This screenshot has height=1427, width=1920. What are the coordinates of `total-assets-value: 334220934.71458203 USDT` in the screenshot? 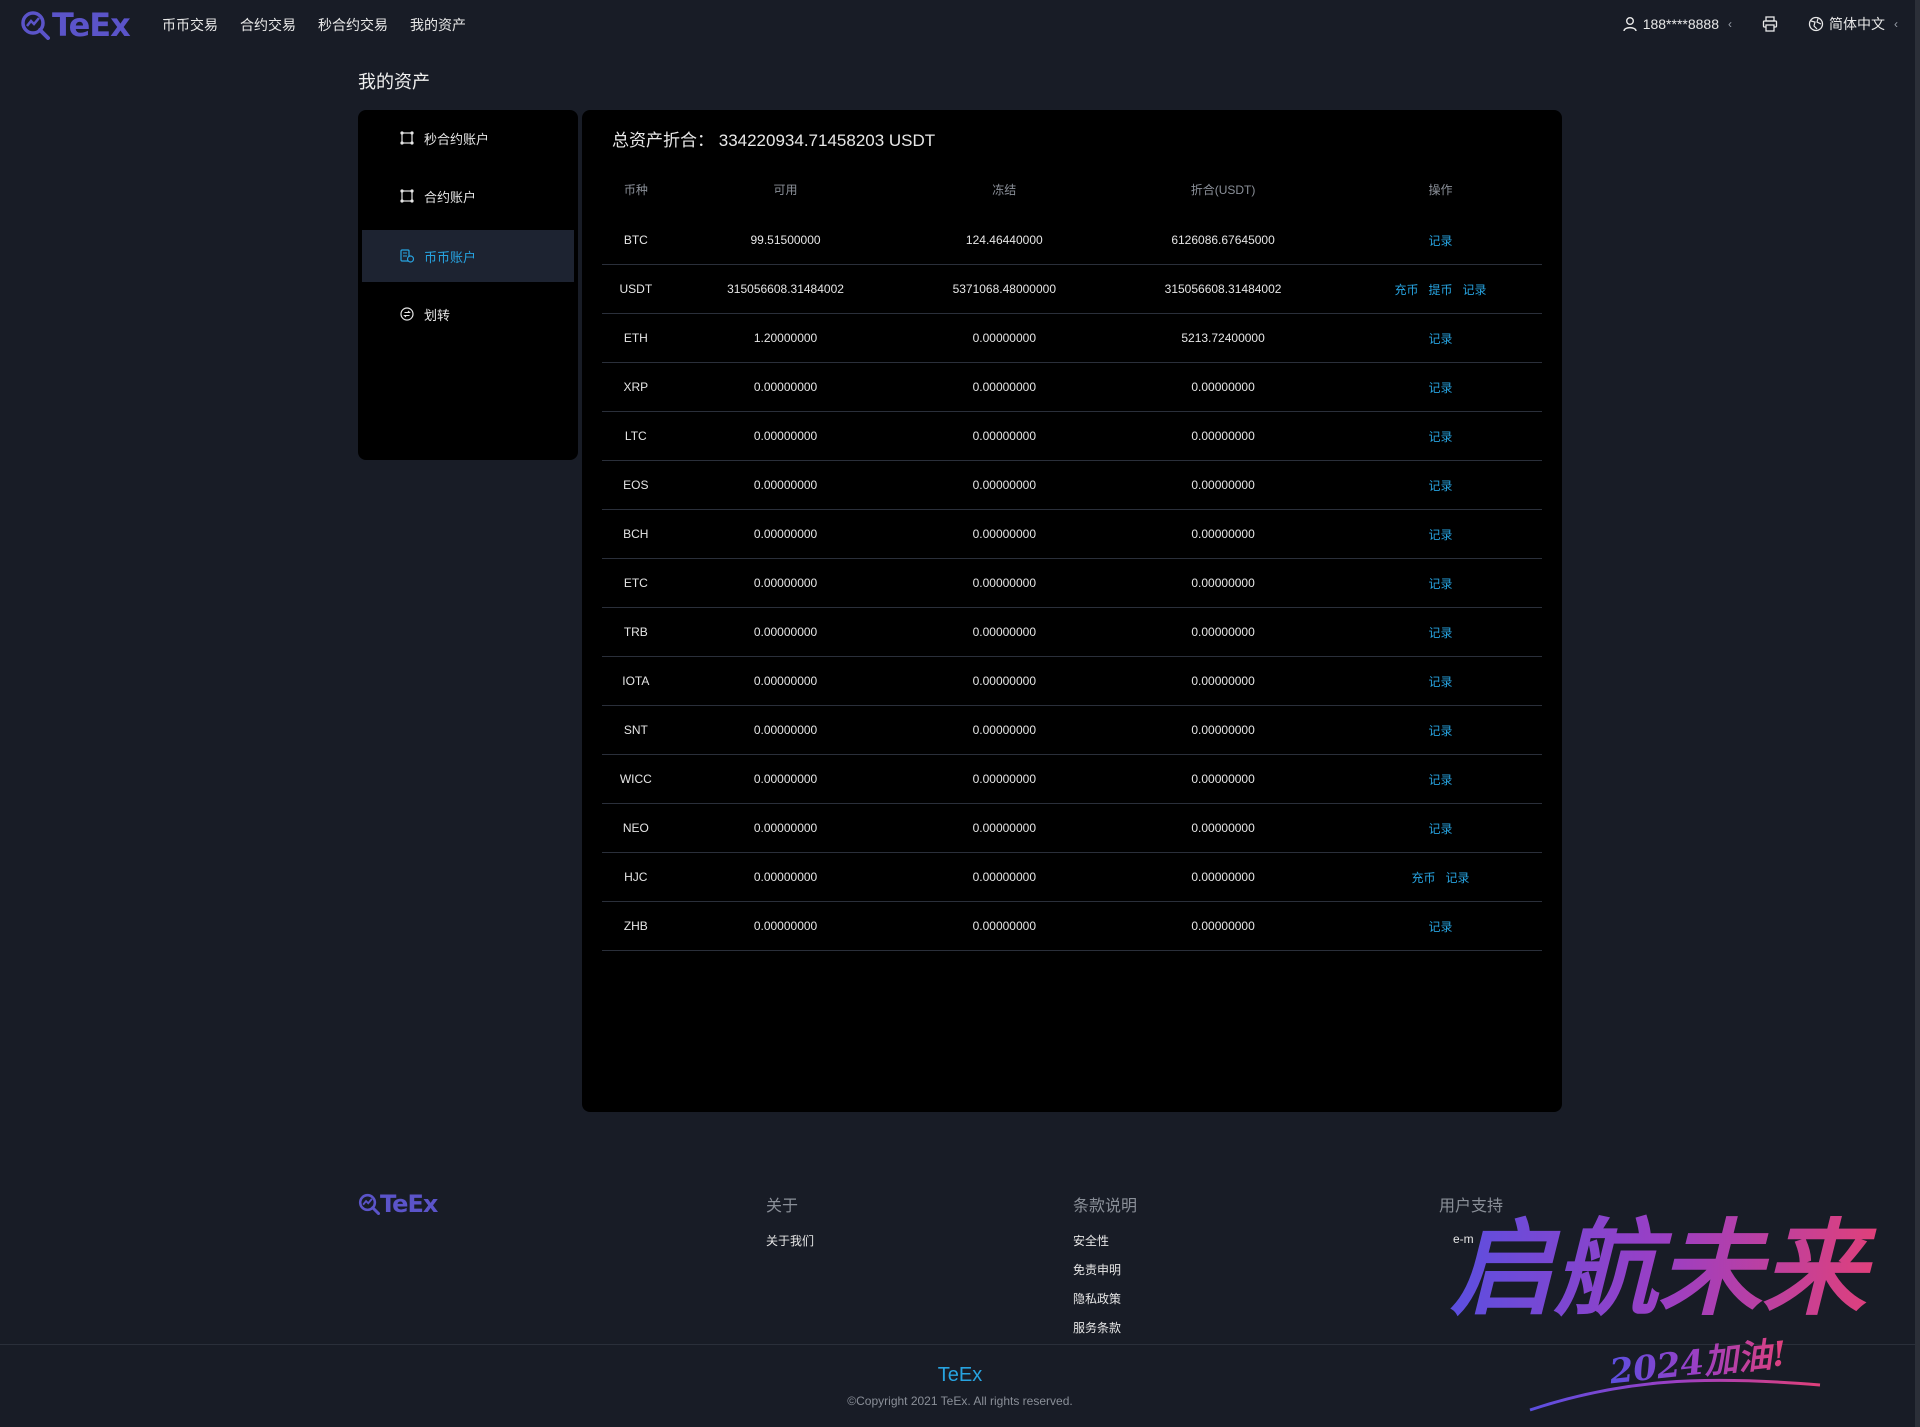 It's located at (827, 140).